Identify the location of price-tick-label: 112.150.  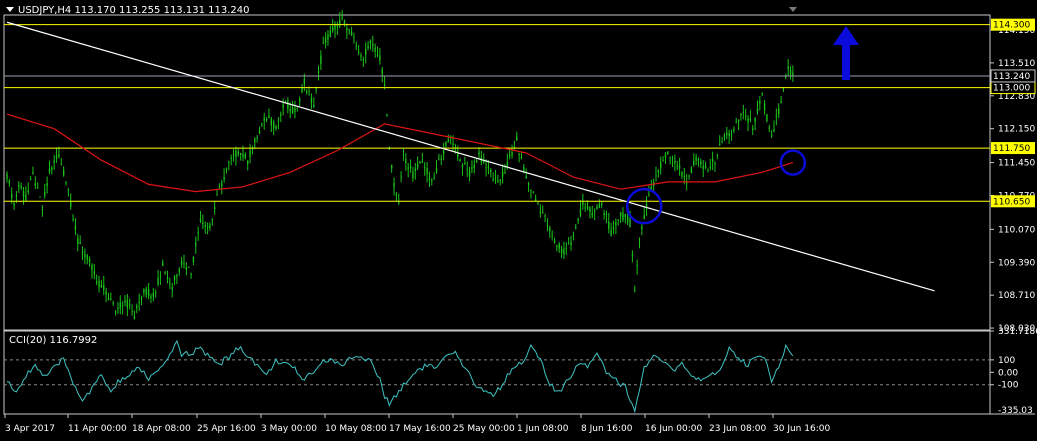
(1016, 130).